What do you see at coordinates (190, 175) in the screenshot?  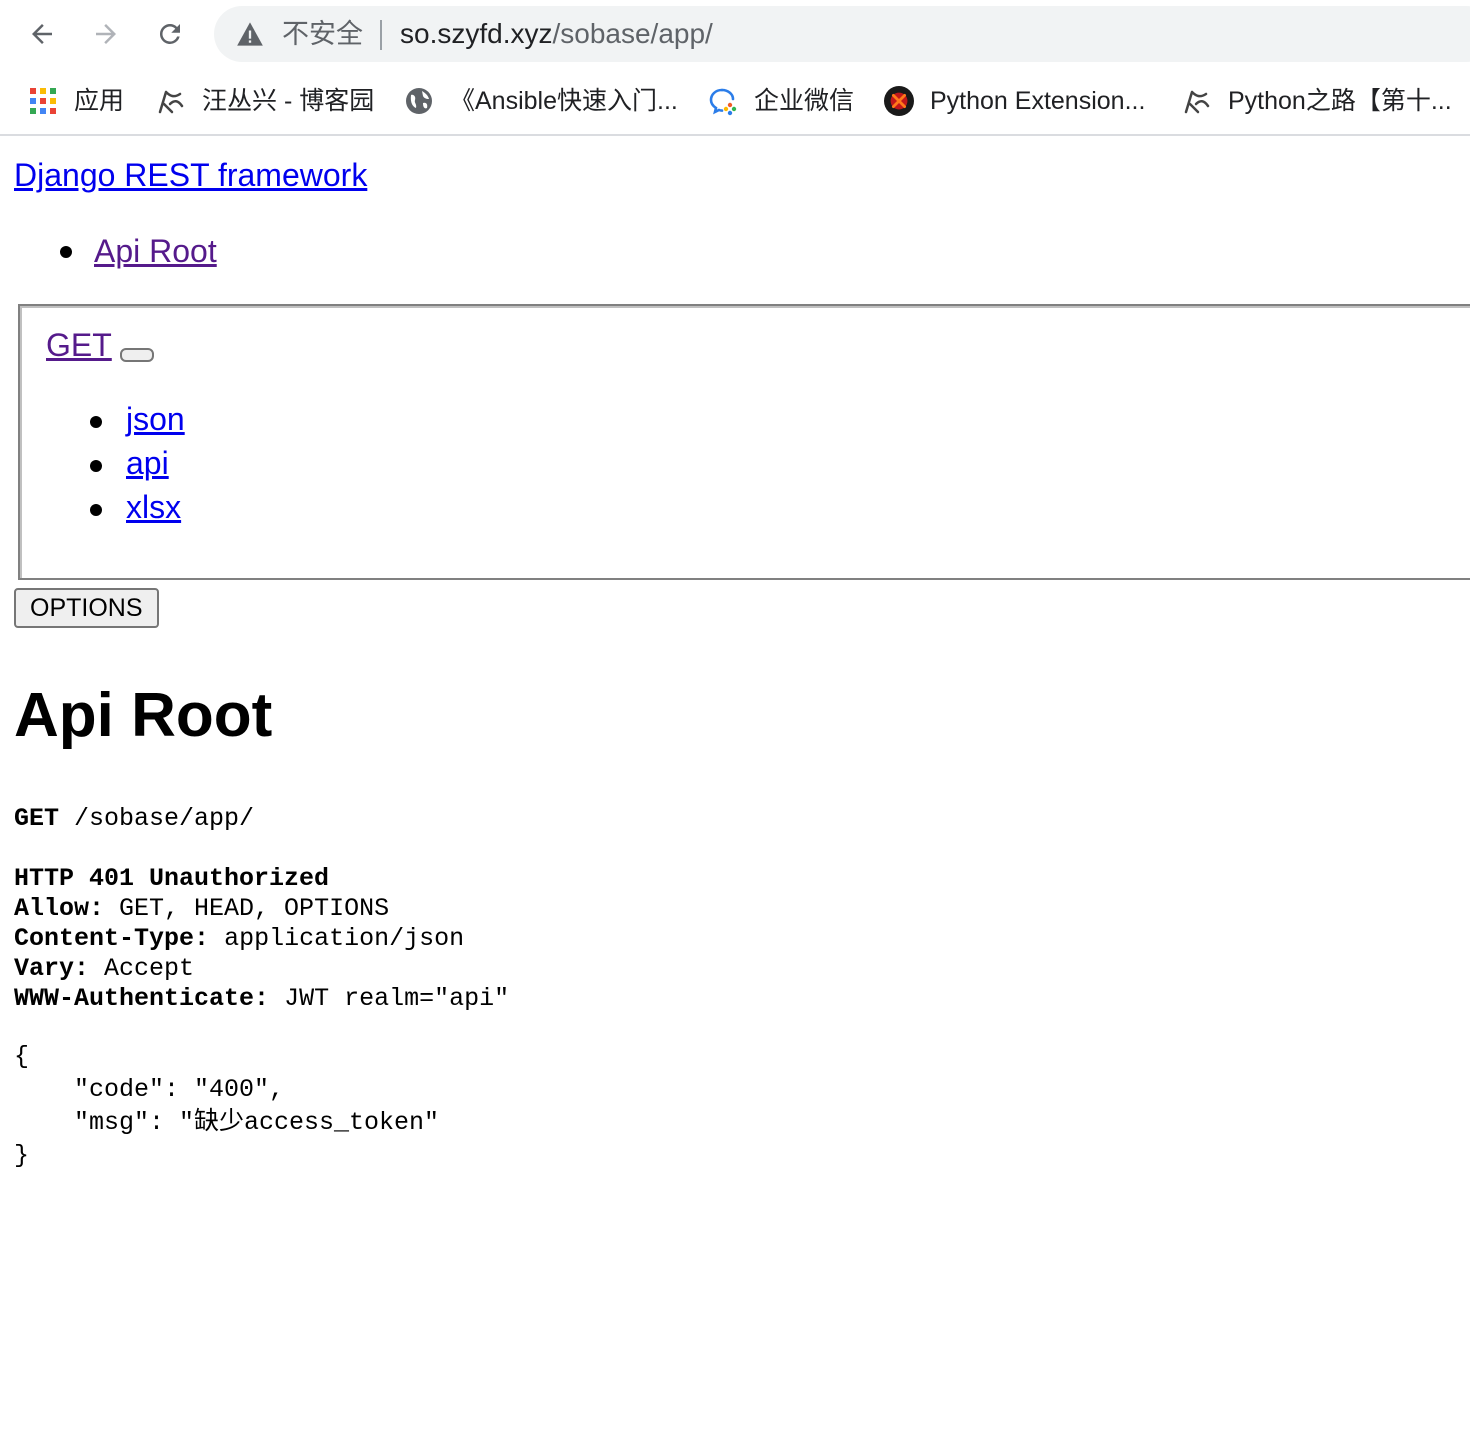 I see `brand-link: Django REST framework` at bounding box center [190, 175].